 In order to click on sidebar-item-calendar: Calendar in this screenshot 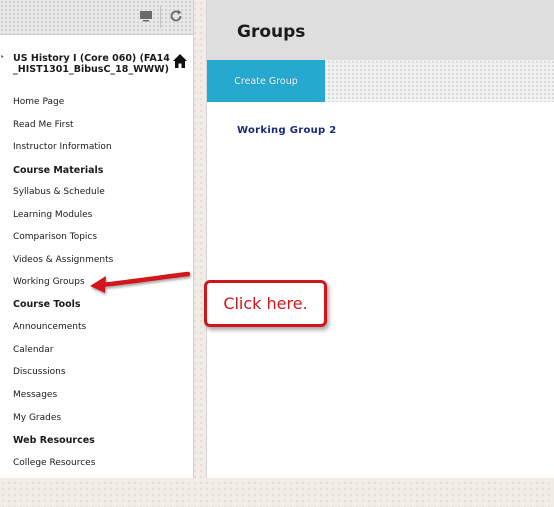, I will do `click(33, 350)`.